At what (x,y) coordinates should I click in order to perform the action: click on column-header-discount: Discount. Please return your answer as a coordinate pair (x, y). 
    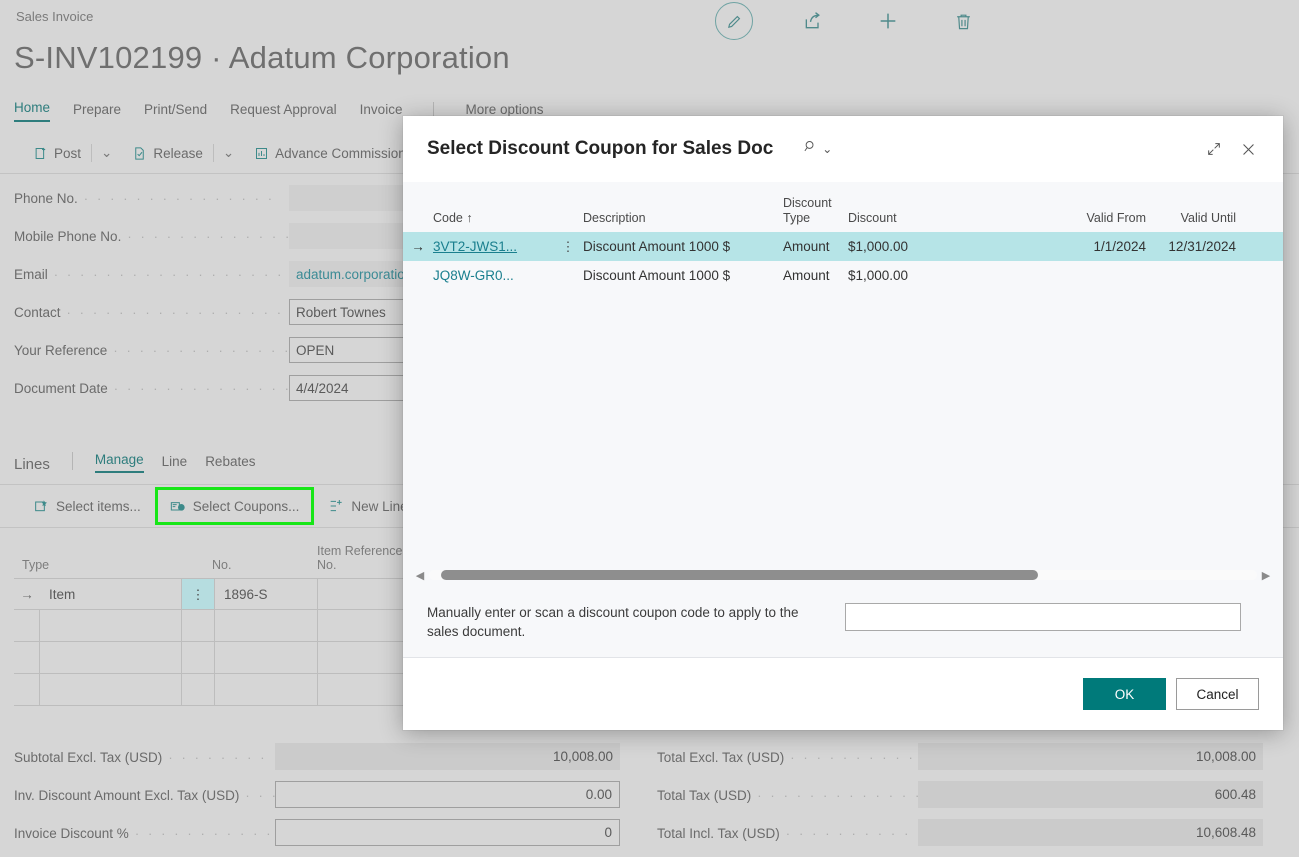
    Looking at the image, I should click on (953, 221).